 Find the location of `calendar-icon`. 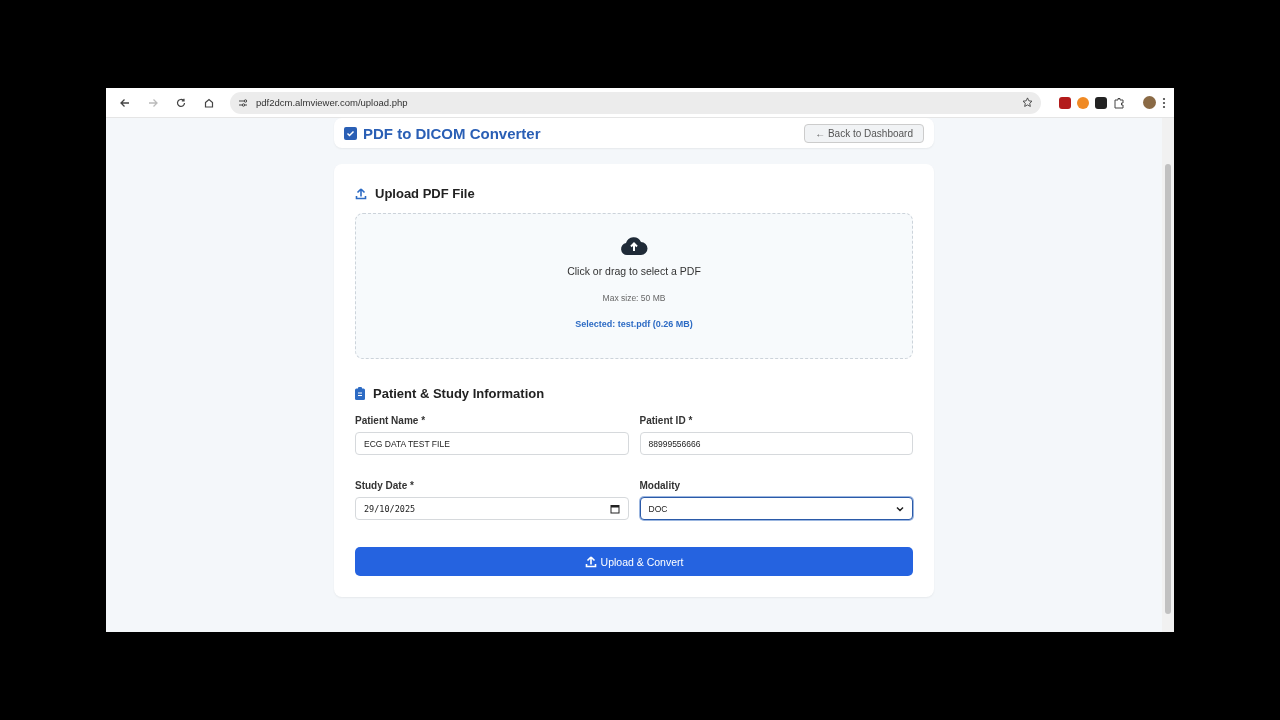

calendar-icon is located at coordinates (614, 508).